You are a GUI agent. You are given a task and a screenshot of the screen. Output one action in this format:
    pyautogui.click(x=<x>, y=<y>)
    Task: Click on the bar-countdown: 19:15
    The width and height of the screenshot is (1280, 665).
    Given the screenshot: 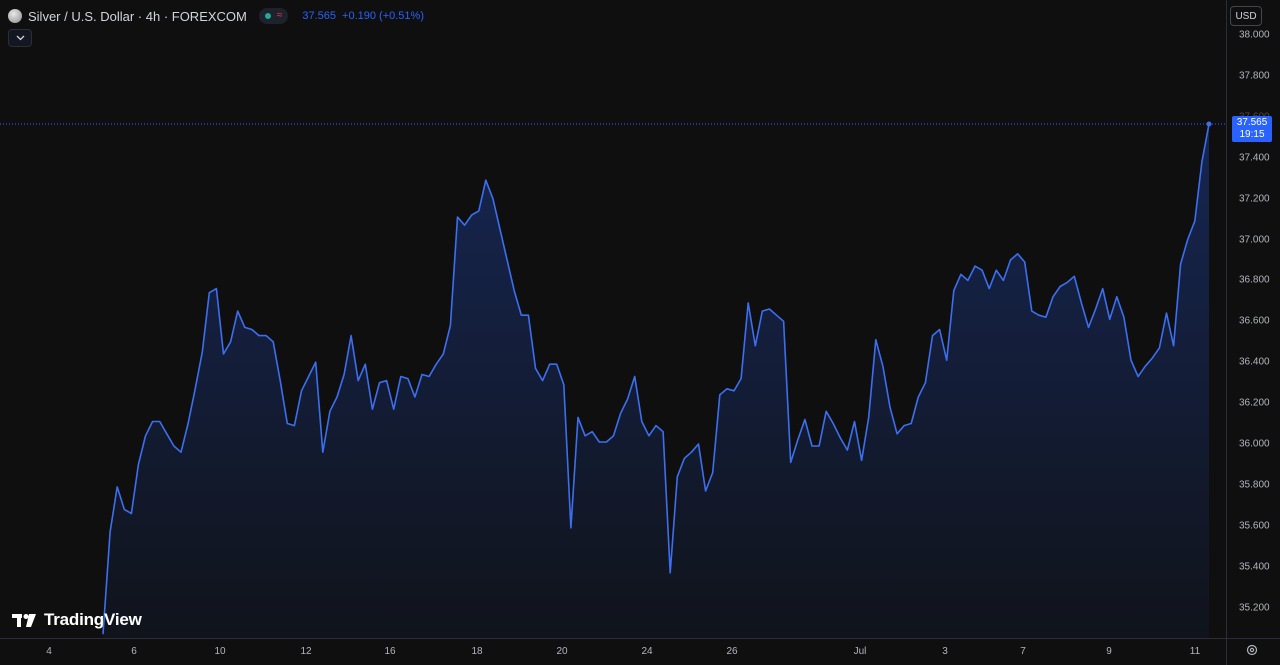 What is the action you would take?
    pyautogui.click(x=1252, y=134)
    